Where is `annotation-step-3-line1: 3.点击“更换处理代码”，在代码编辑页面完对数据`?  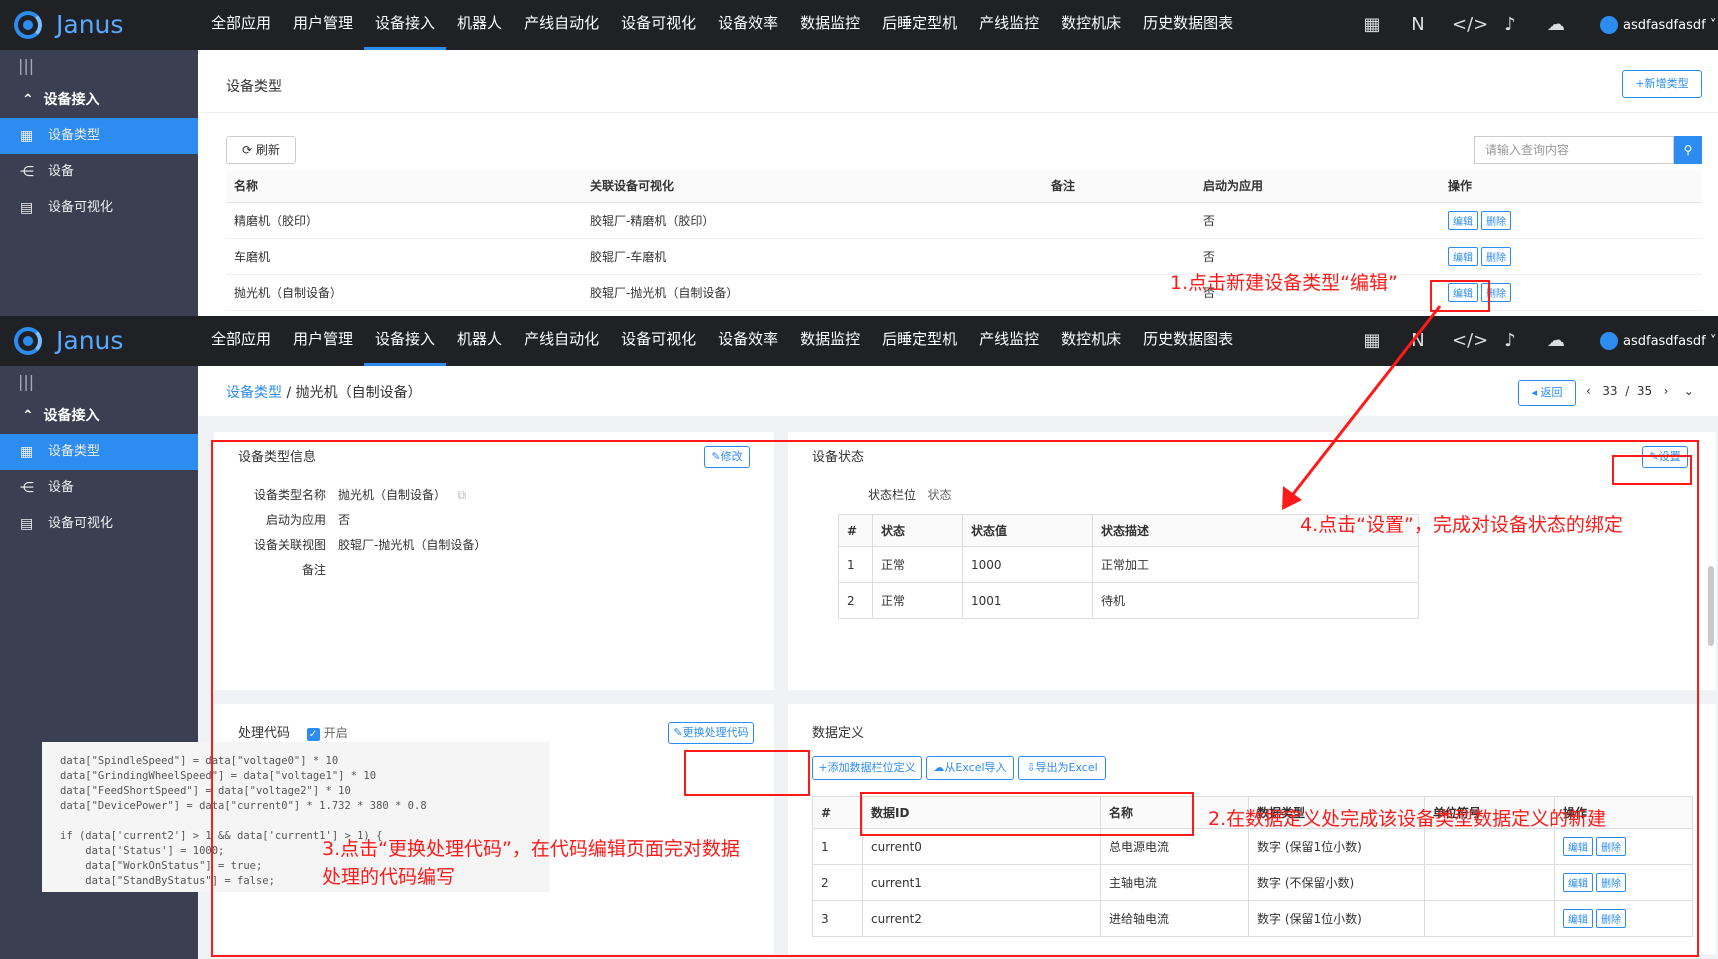 annotation-step-3-line1: 3.点击“更换处理代码”，在代码编辑页面完对数据 is located at coordinates (531, 849).